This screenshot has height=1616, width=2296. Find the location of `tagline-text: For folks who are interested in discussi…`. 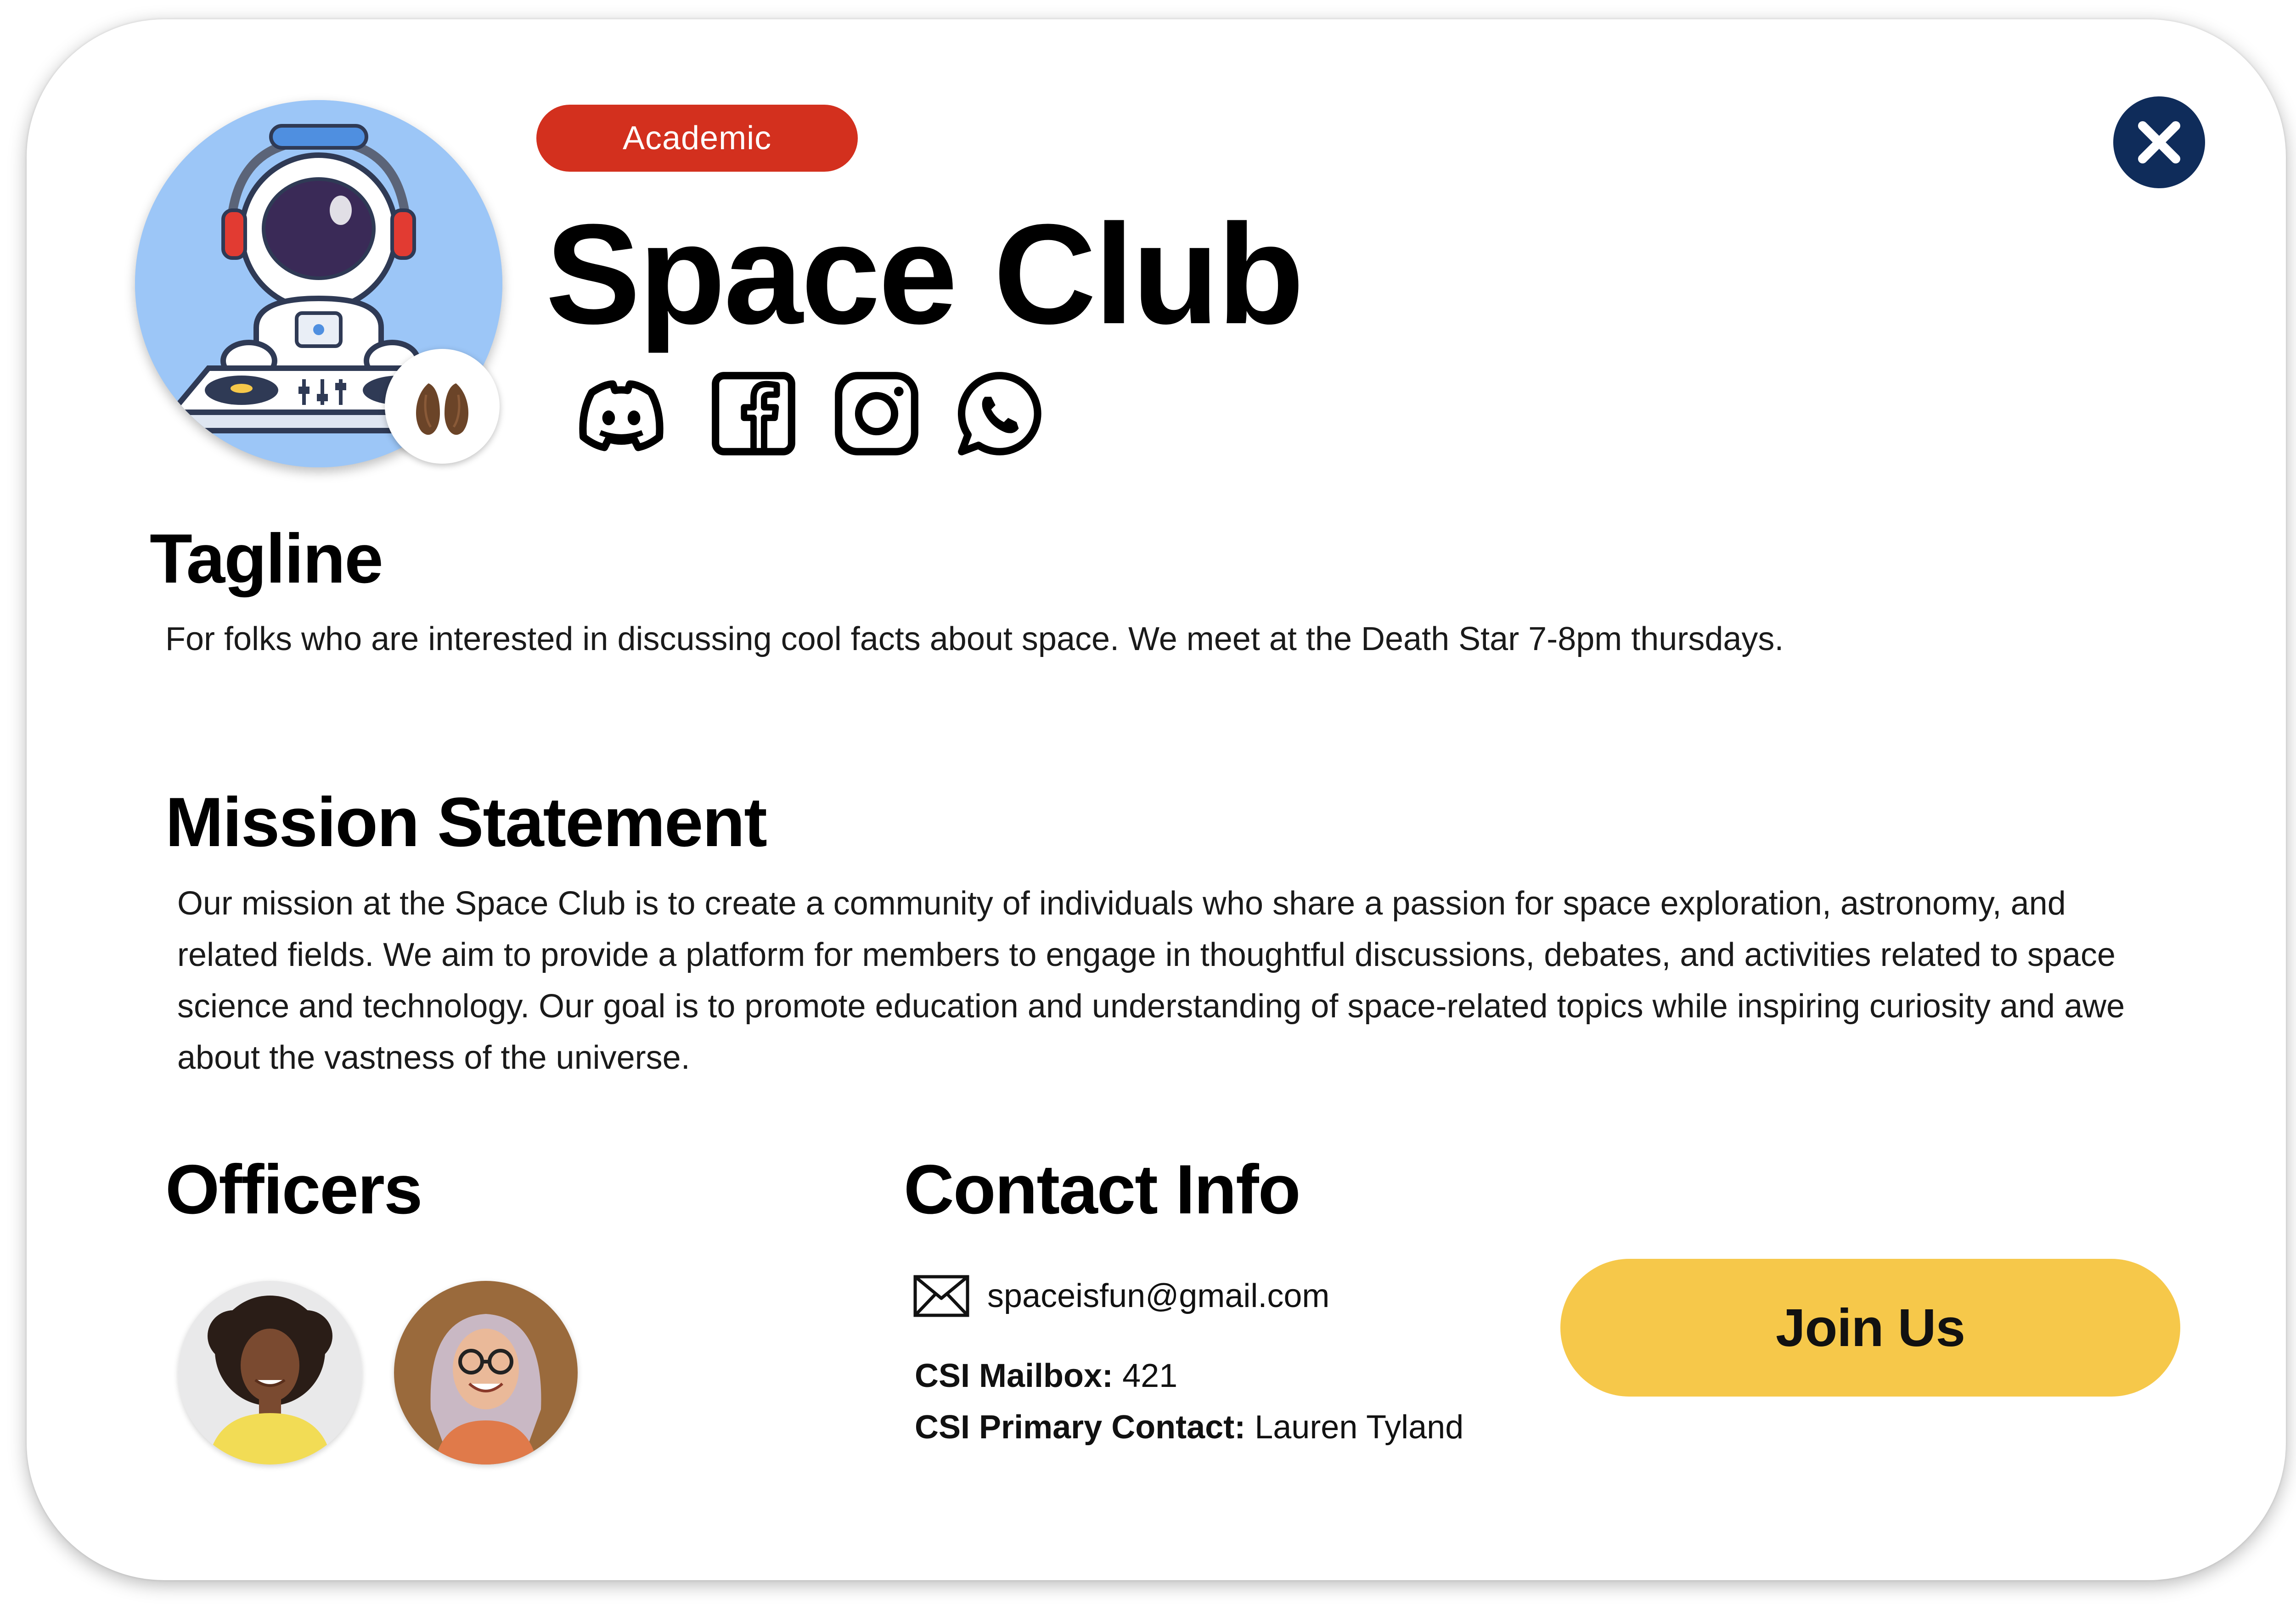

tagline-text: For folks who are interested in discussi… is located at coordinates (975, 639).